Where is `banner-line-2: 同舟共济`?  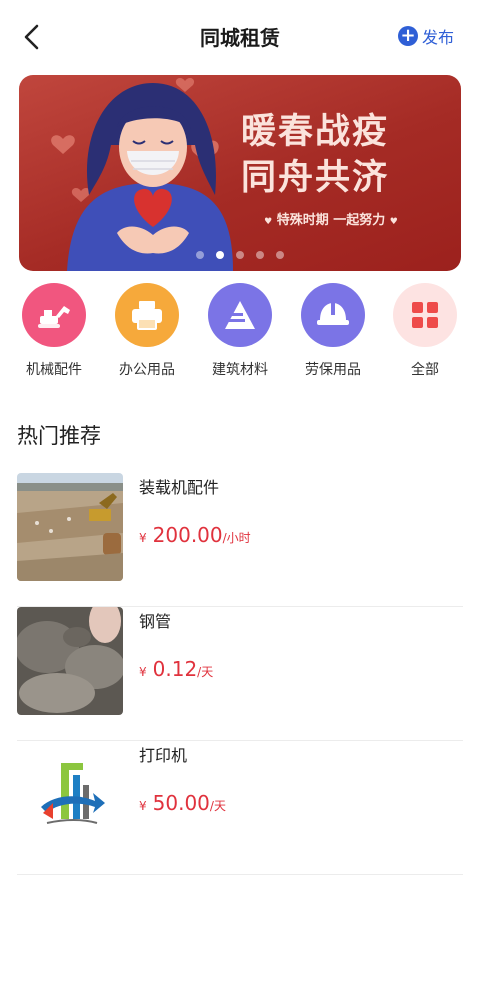 banner-line-2: 同舟共济 is located at coordinates (315, 178).